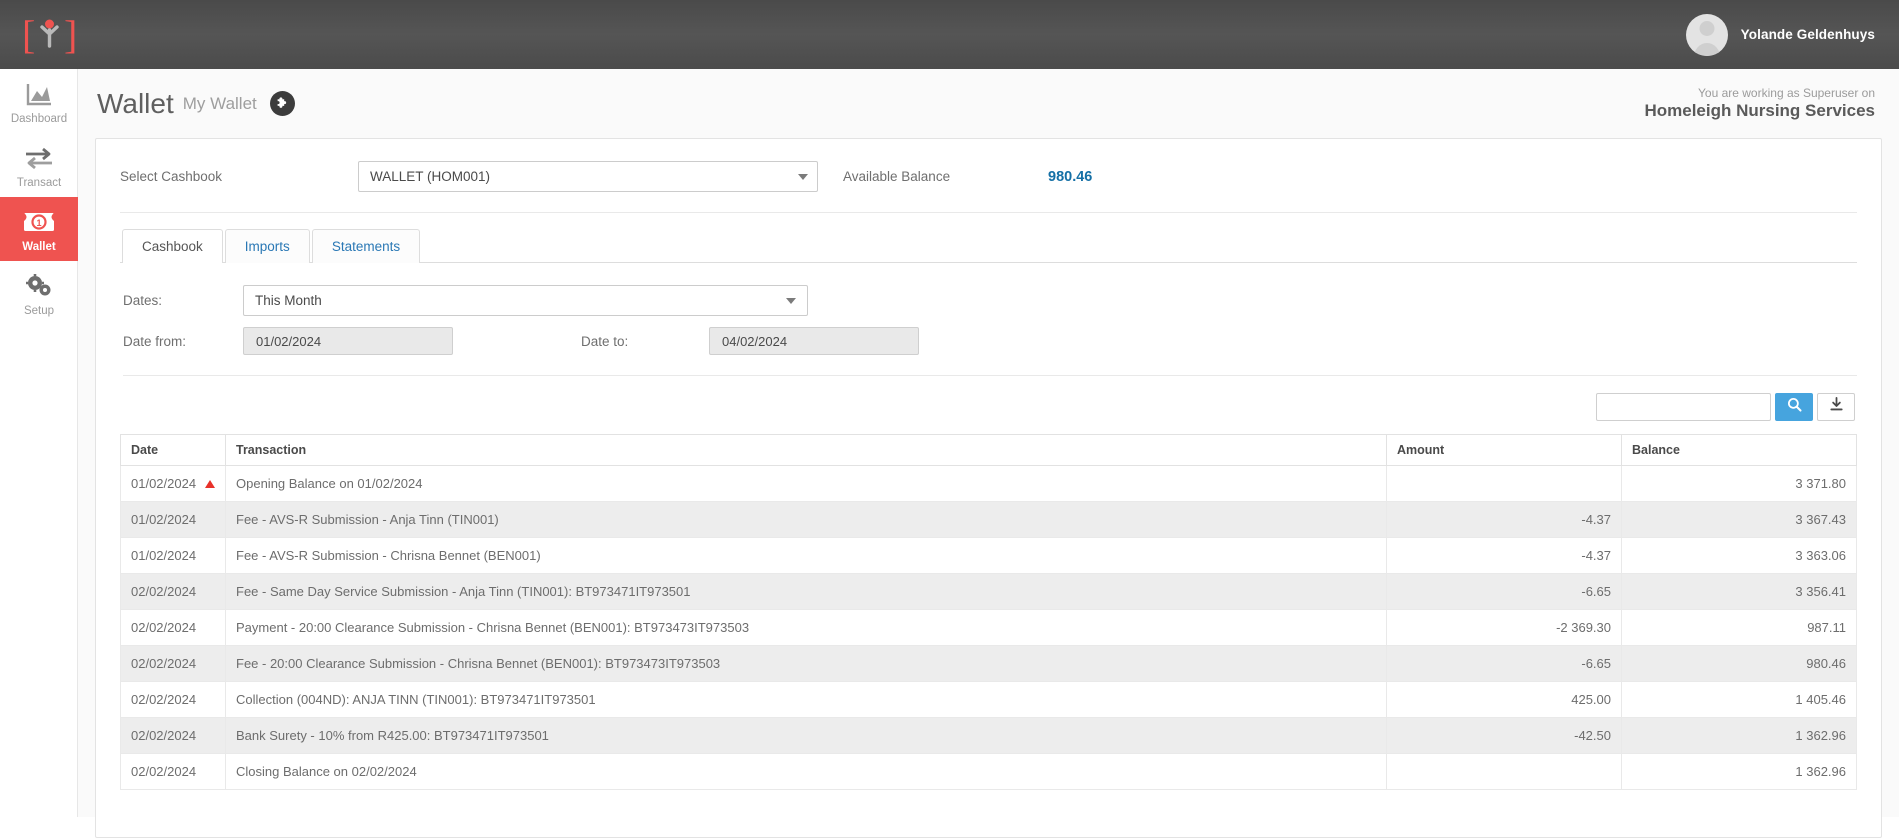 The width and height of the screenshot is (1899, 838). What do you see at coordinates (1780, 34) in the screenshot?
I see `user-menu: Yolande Geldenhuys` at bounding box center [1780, 34].